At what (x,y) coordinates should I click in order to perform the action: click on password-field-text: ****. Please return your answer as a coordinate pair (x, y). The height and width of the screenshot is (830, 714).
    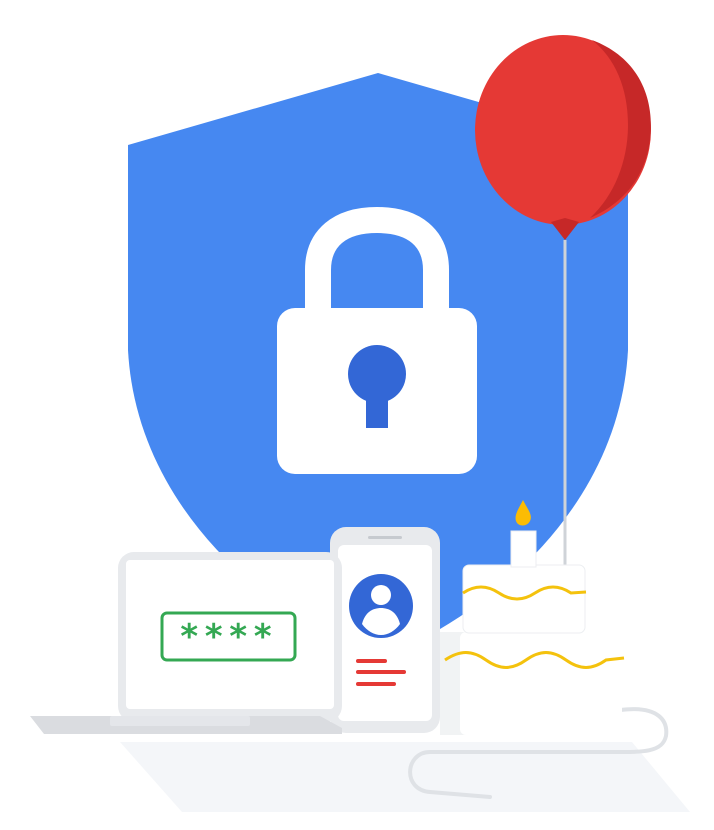
    Looking at the image, I should click on (228, 637).